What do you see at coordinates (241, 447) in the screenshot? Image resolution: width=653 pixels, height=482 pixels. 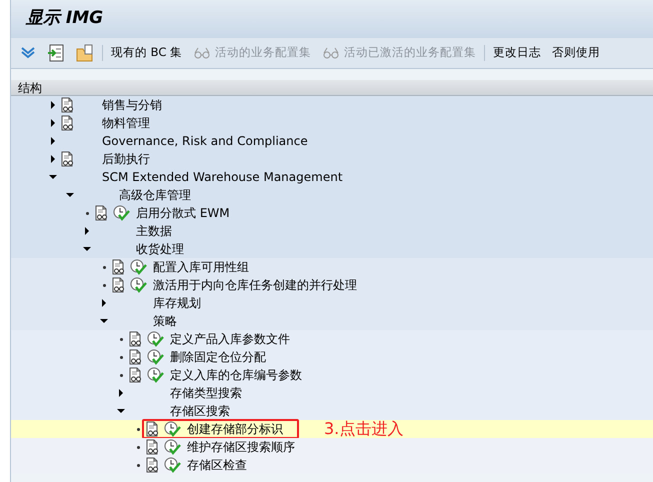 I see `tree-item-label: 维护存储区搜索顺序` at bounding box center [241, 447].